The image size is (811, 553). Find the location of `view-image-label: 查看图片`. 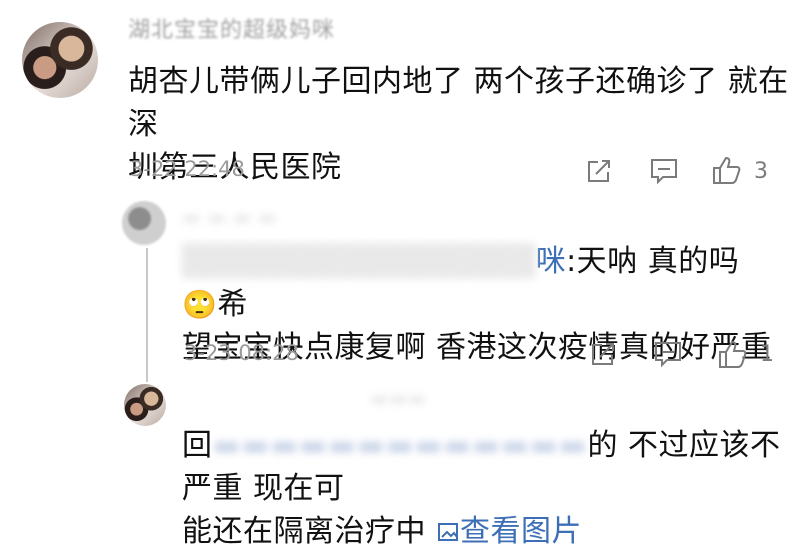

view-image-label: 查看图片 is located at coordinates (521, 531).